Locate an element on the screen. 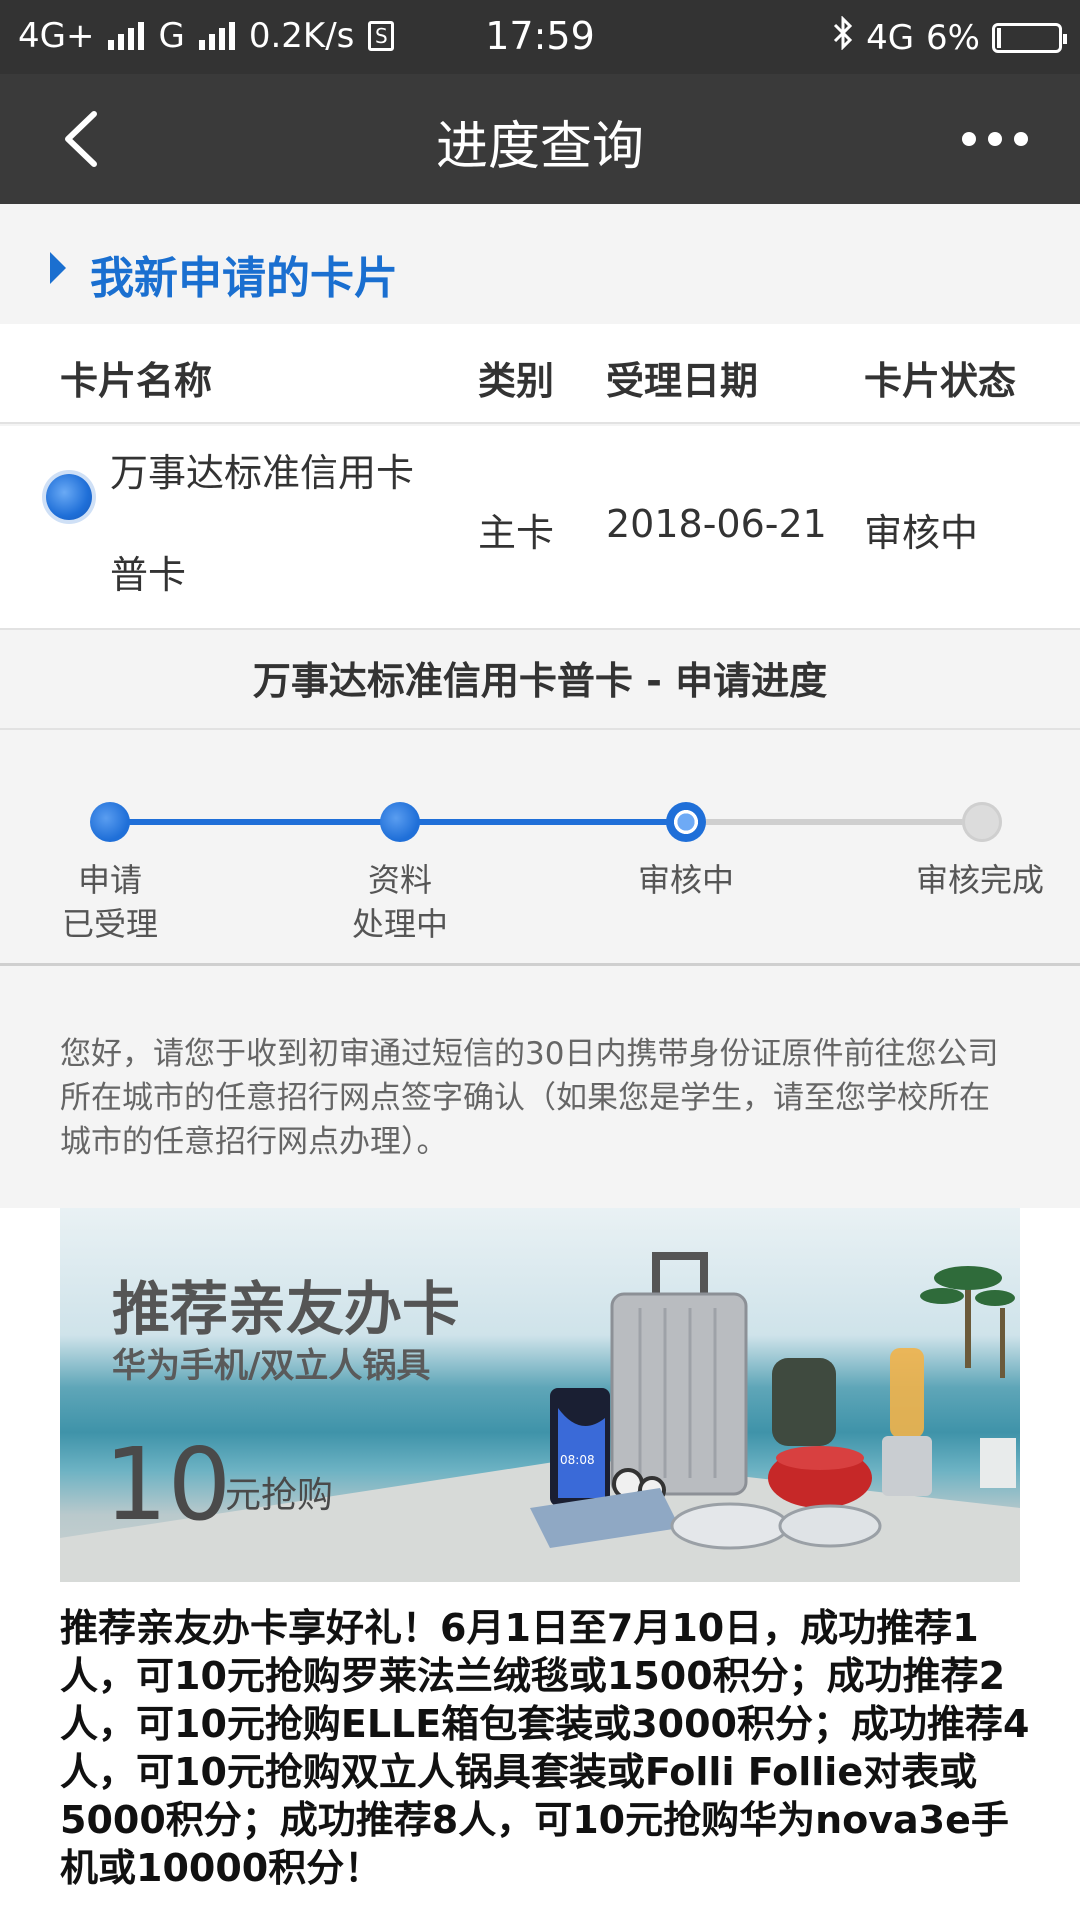  col-date: 受理日期 is located at coordinates (682, 381).